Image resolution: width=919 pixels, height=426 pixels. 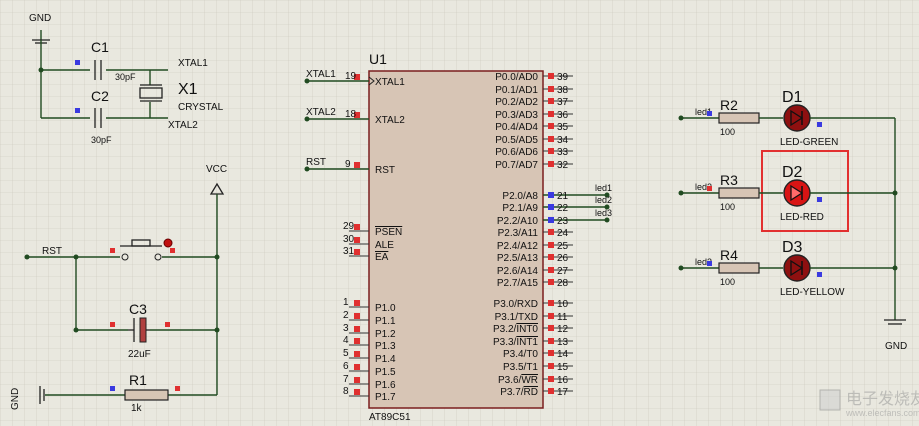 I want to click on gnd-label-left: GND, so click(x=15, y=399).